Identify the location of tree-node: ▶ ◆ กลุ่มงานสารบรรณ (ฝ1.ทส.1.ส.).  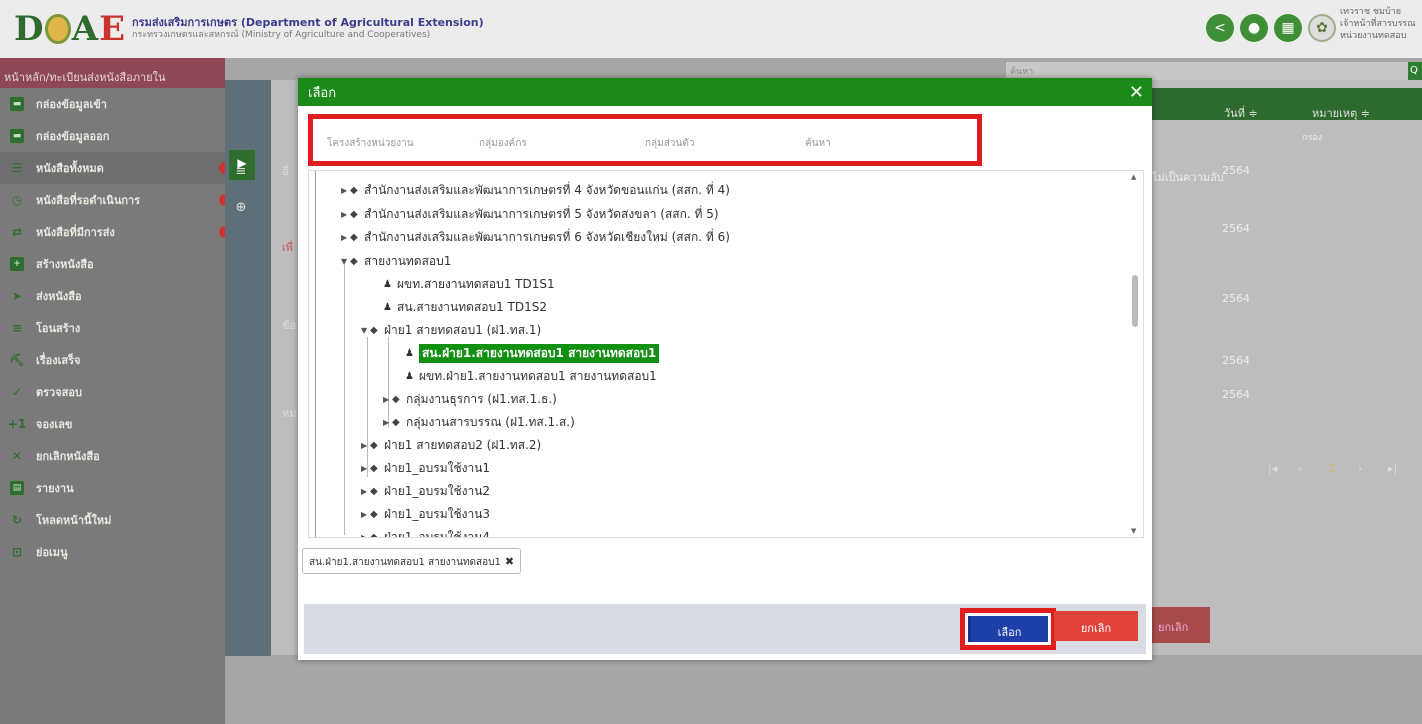
(479, 422).